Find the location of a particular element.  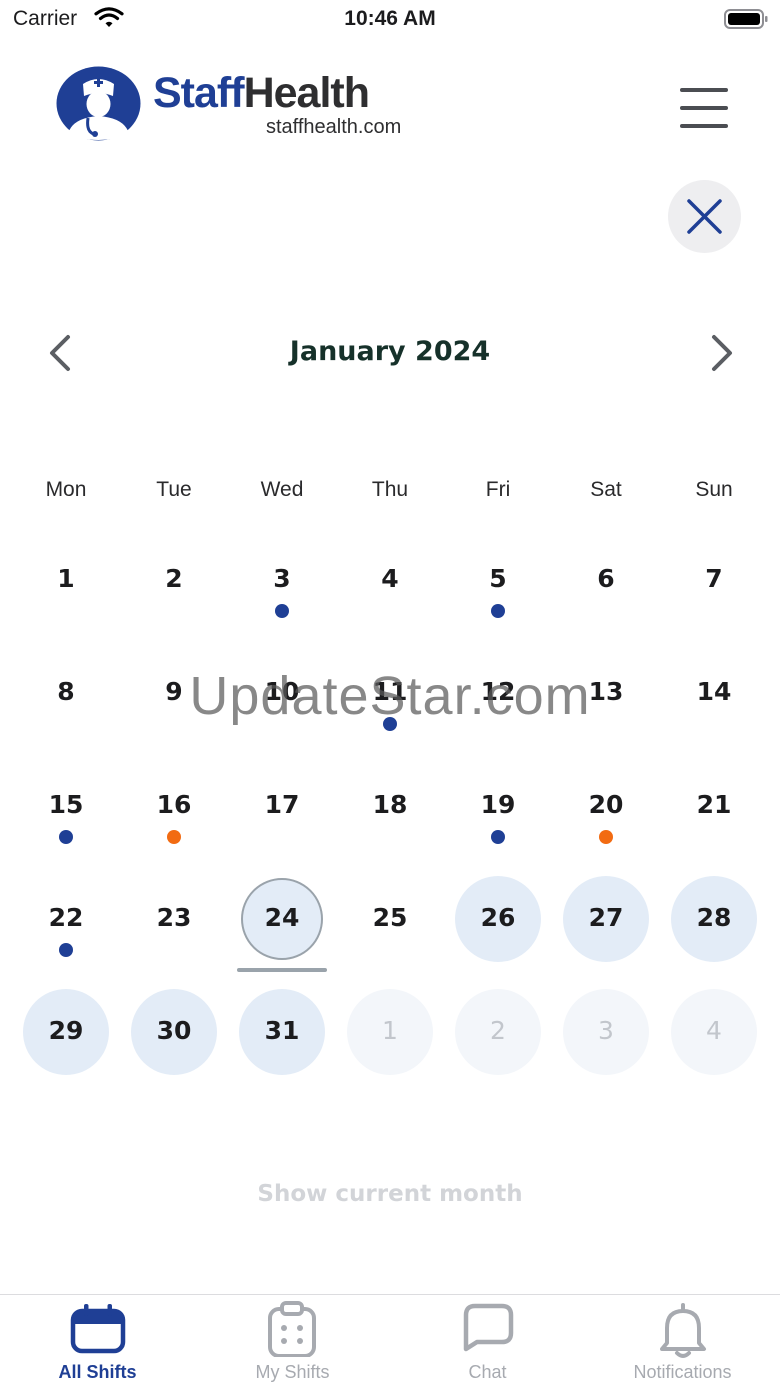

staffhealth-logo: StaffHealth staffhealth.com is located at coordinates (236, 104).